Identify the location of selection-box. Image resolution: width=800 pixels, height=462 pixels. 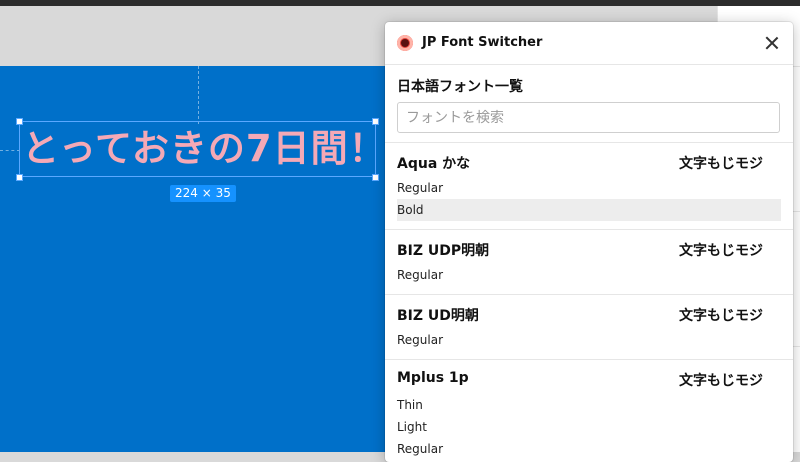
(197, 149).